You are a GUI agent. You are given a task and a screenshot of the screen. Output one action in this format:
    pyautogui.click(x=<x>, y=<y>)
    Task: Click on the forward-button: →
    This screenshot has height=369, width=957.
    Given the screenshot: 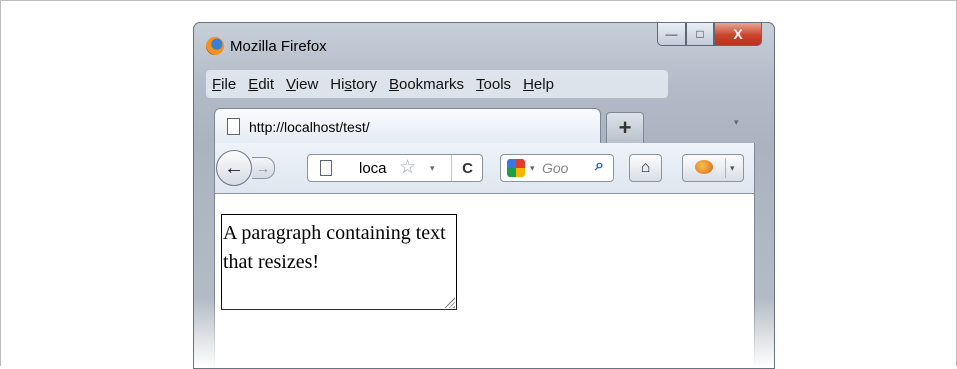 What is the action you would take?
    pyautogui.click(x=263, y=168)
    